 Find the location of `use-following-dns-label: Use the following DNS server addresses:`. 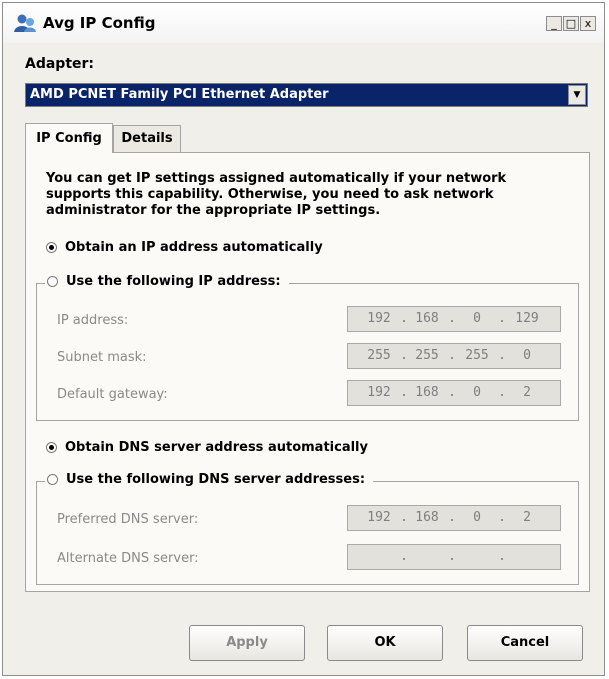

use-following-dns-label: Use the following DNS server addresses: is located at coordinates (216, 479).